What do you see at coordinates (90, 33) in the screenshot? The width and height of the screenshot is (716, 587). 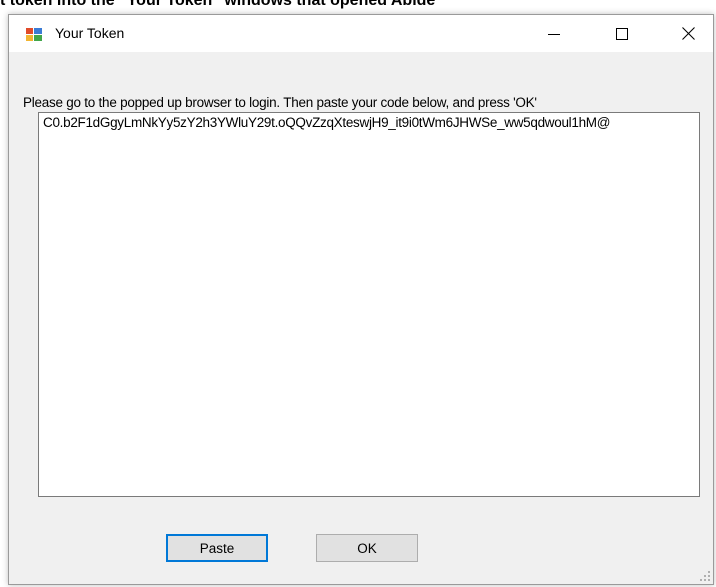 I see `window-title: Your Token` at bounding box center [90, 33].